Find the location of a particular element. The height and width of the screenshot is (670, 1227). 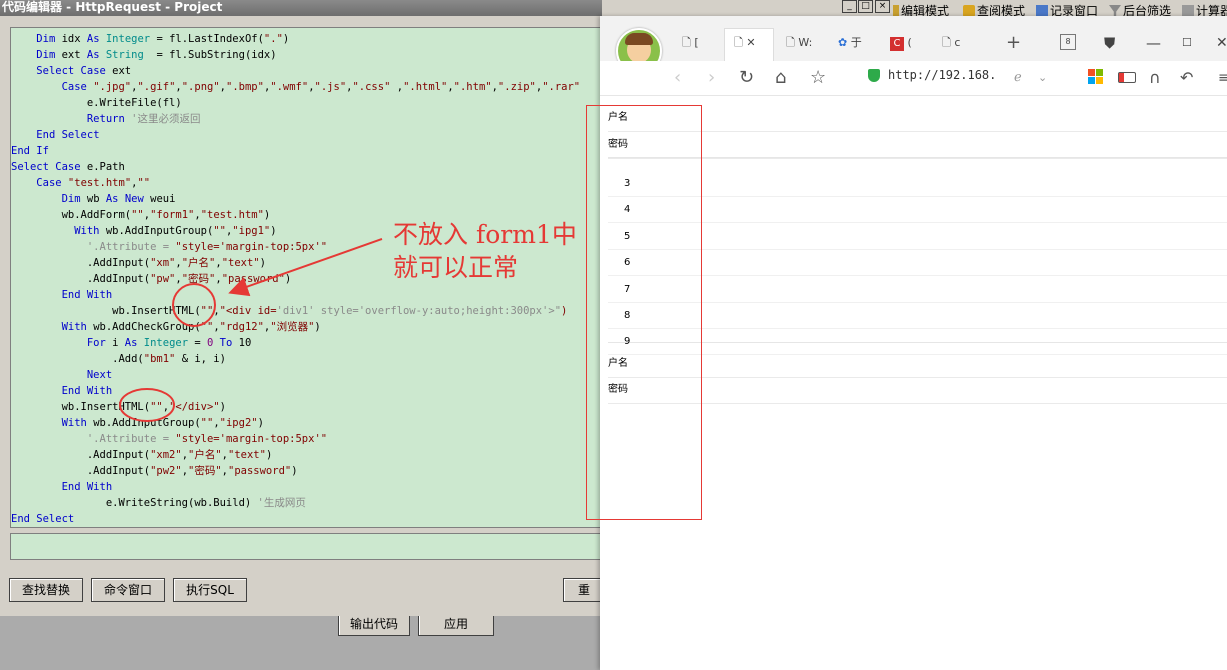

address-bar: http://192.168. is located at coordinates (942, 75).